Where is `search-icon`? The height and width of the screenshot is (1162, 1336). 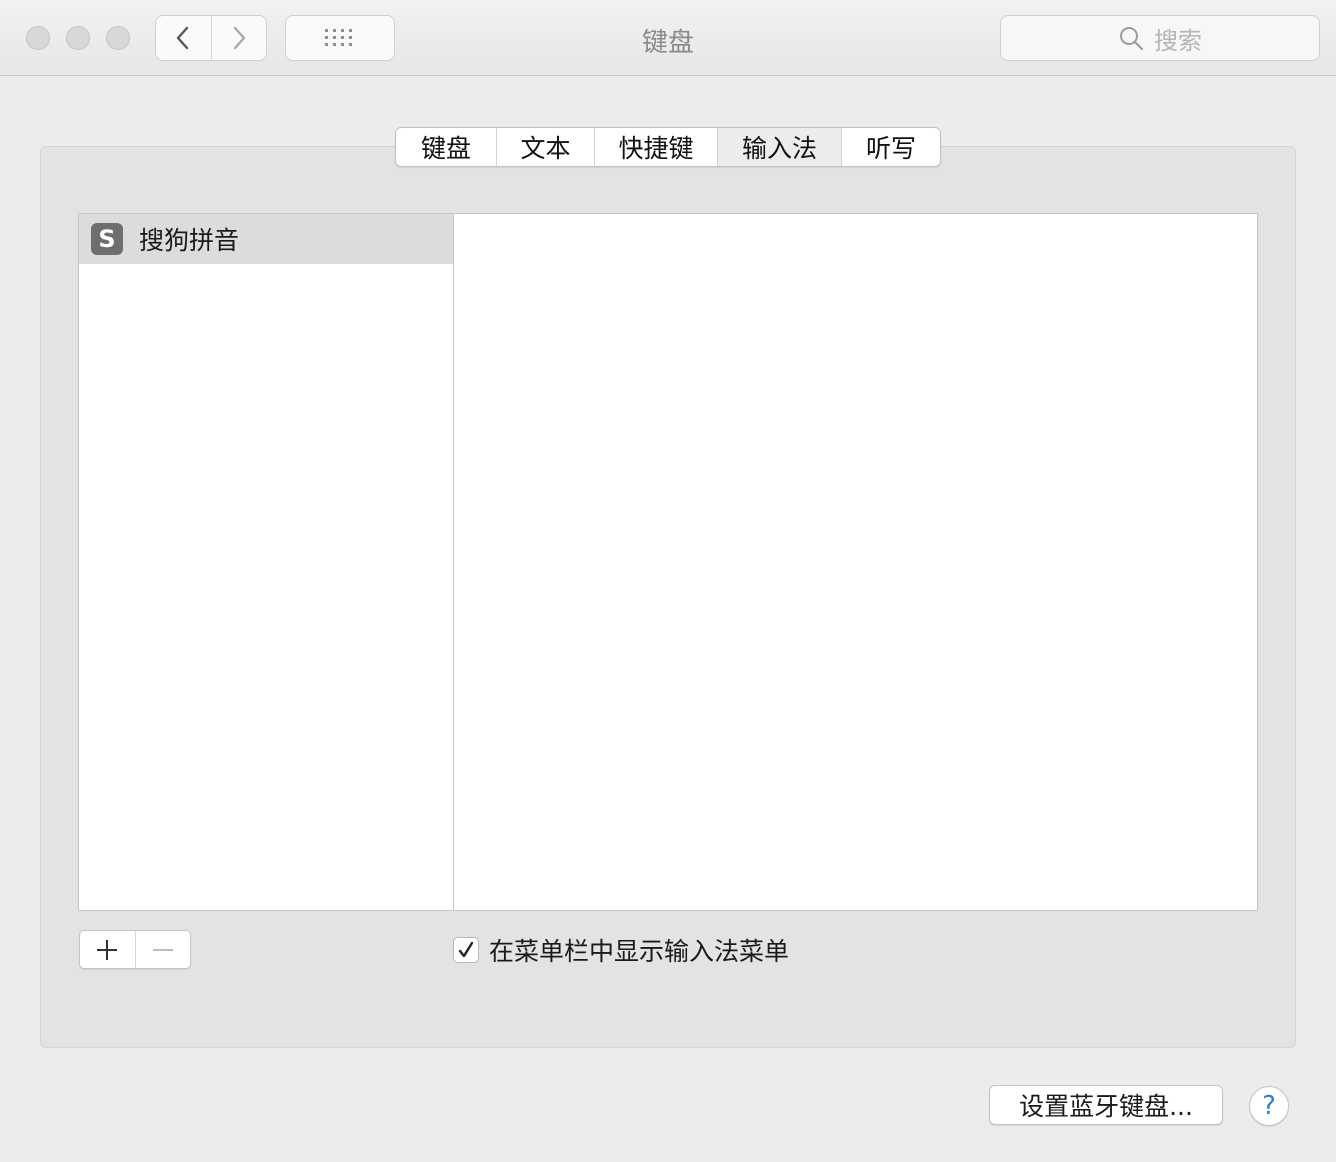 search-icon is located at coordinates (1132, 39).